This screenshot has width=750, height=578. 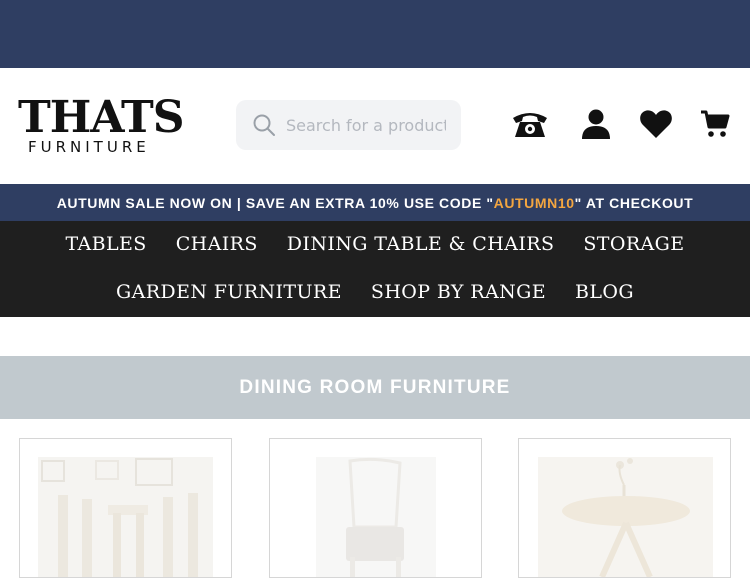 What do you see at coordinates (530, 124) in the screenshot?
I see `phone-icon` at bounding box center [530, 124].